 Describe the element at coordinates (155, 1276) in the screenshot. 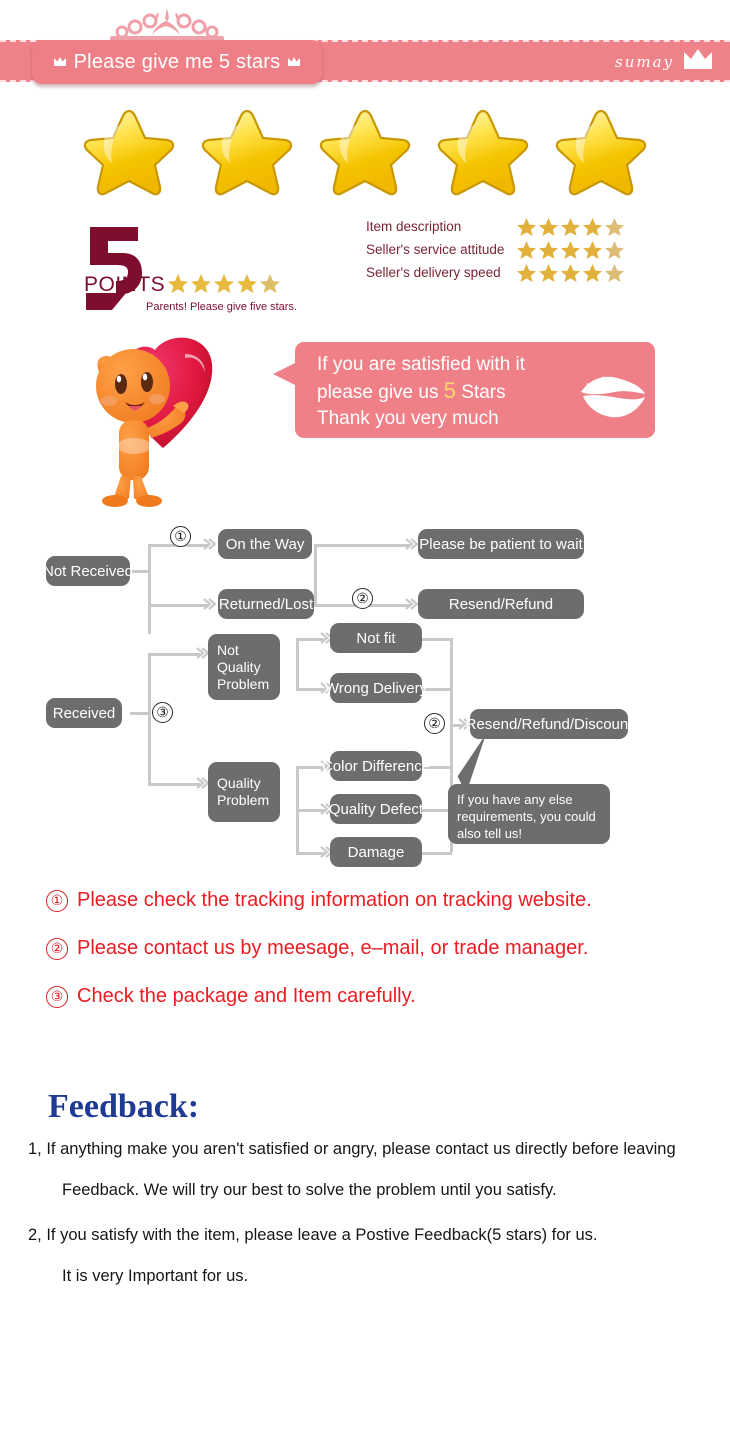

I see `feedback-line: It is very Important for us.` at that location.